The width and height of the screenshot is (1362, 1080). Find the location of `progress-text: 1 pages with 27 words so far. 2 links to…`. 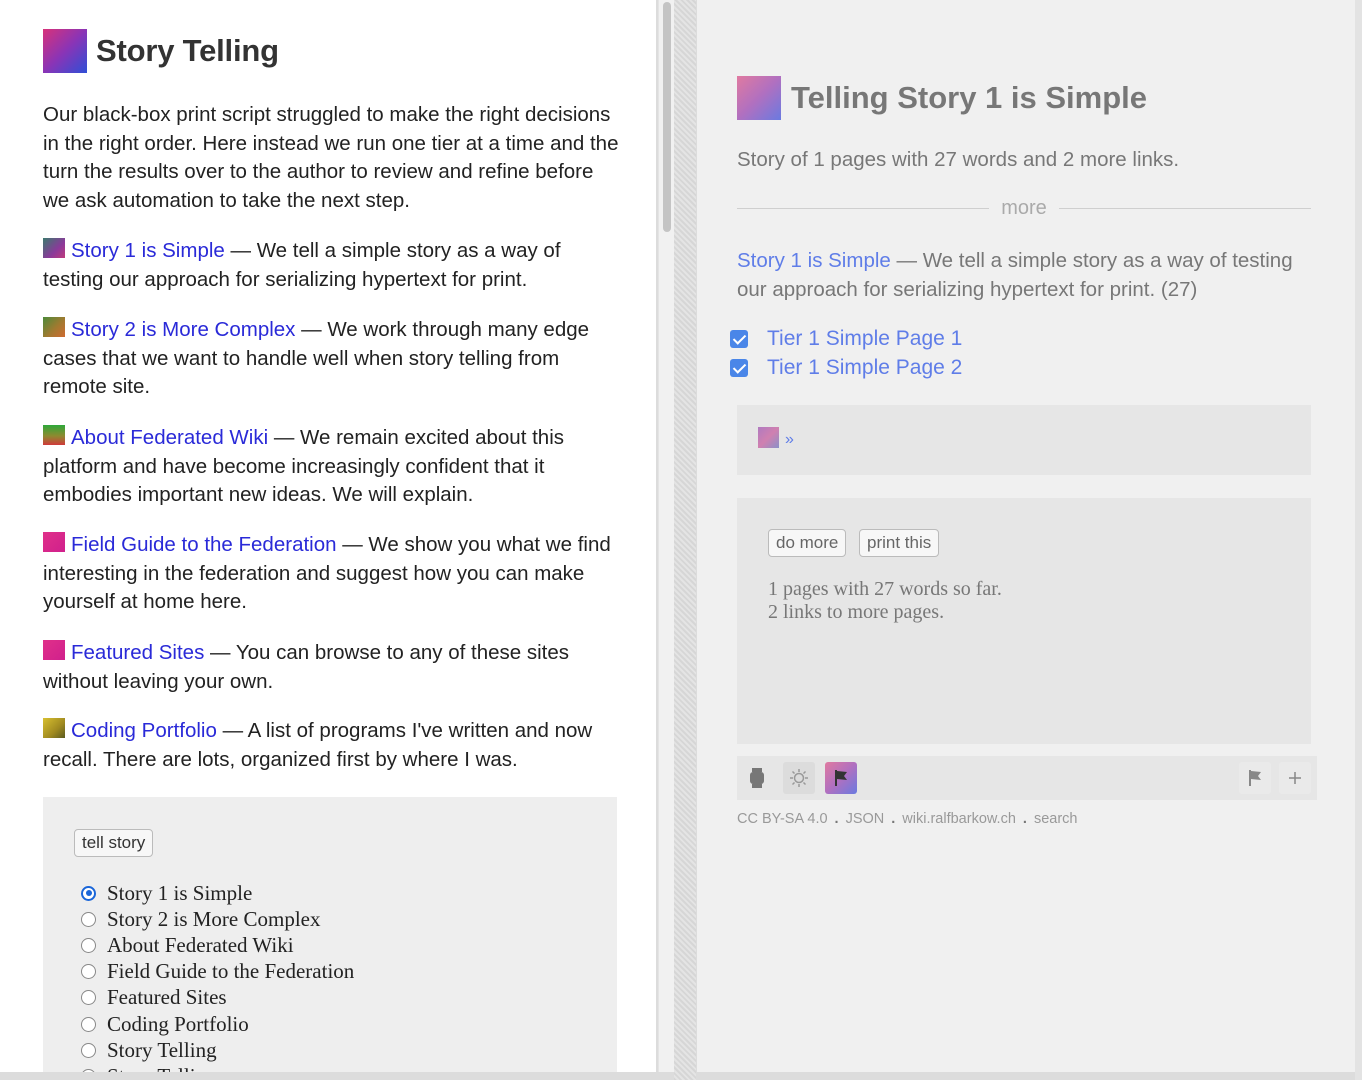

progress-text: 1 pages with 27 words so far. 2 links to… is located at coordinates (885, 600).